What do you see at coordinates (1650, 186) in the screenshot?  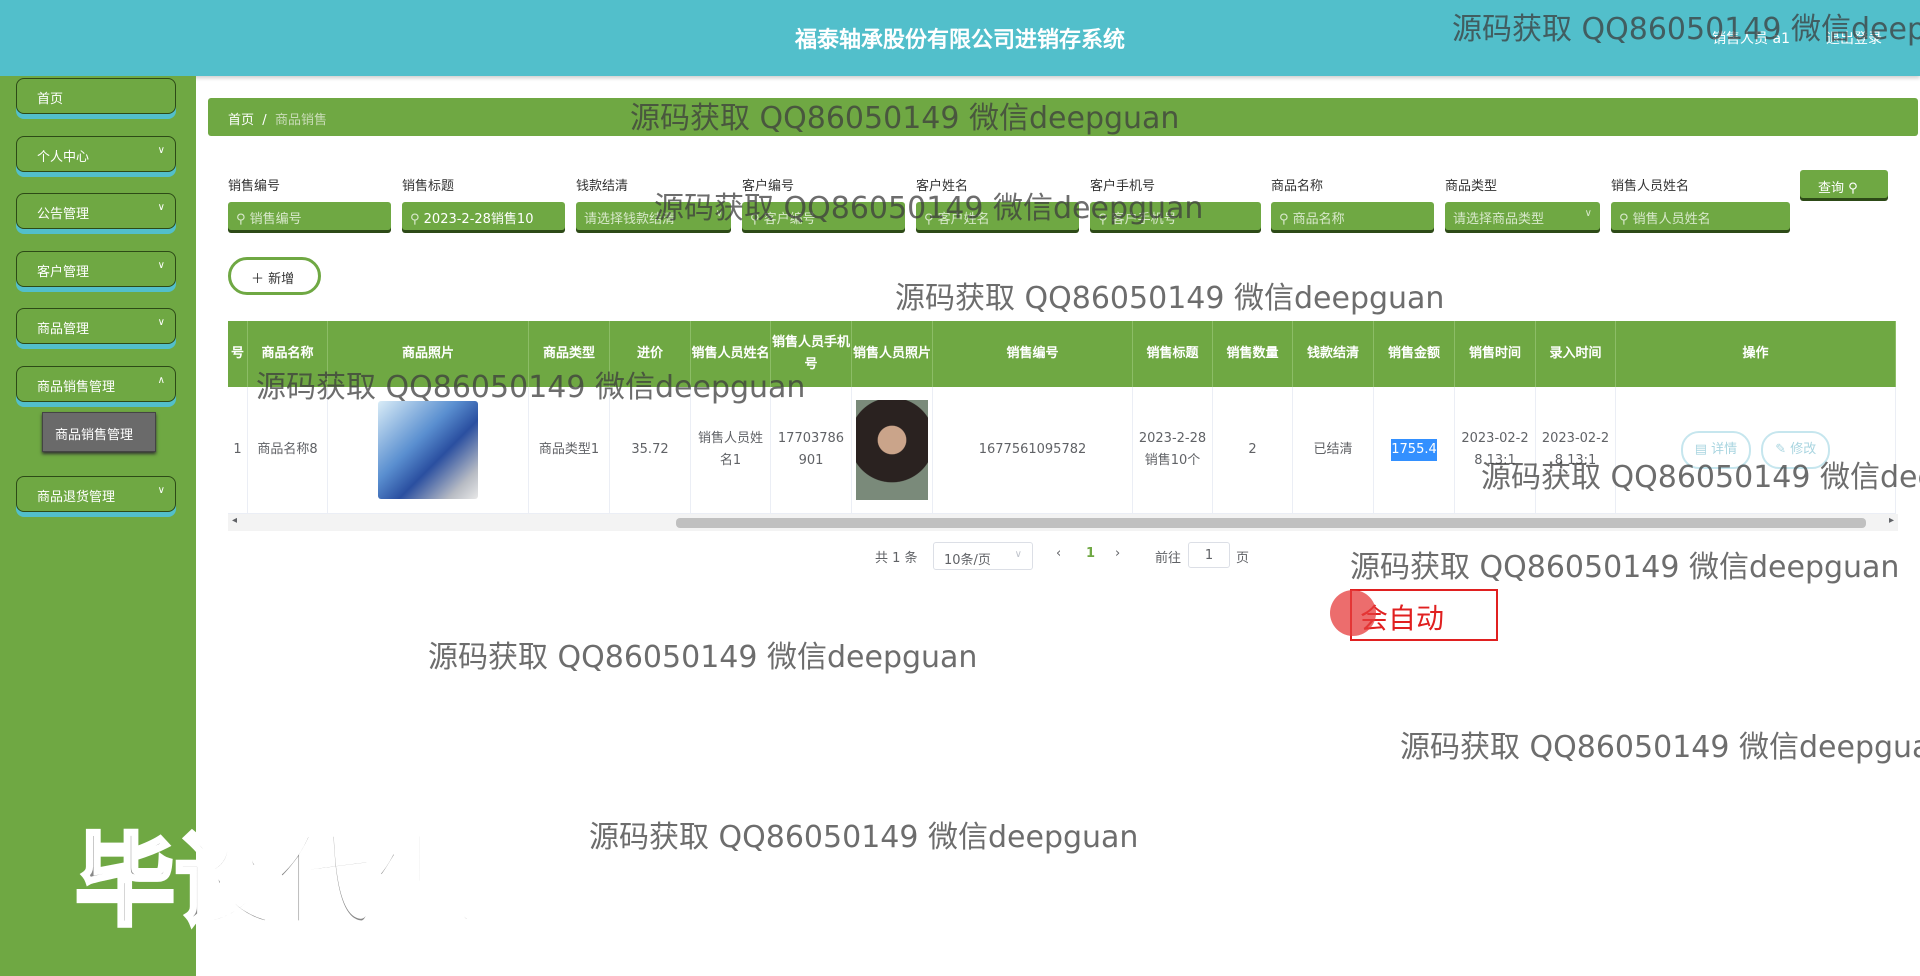 I see `filter-label-seller-name: 销售人员姓名` at bounding box center [1650, 186].